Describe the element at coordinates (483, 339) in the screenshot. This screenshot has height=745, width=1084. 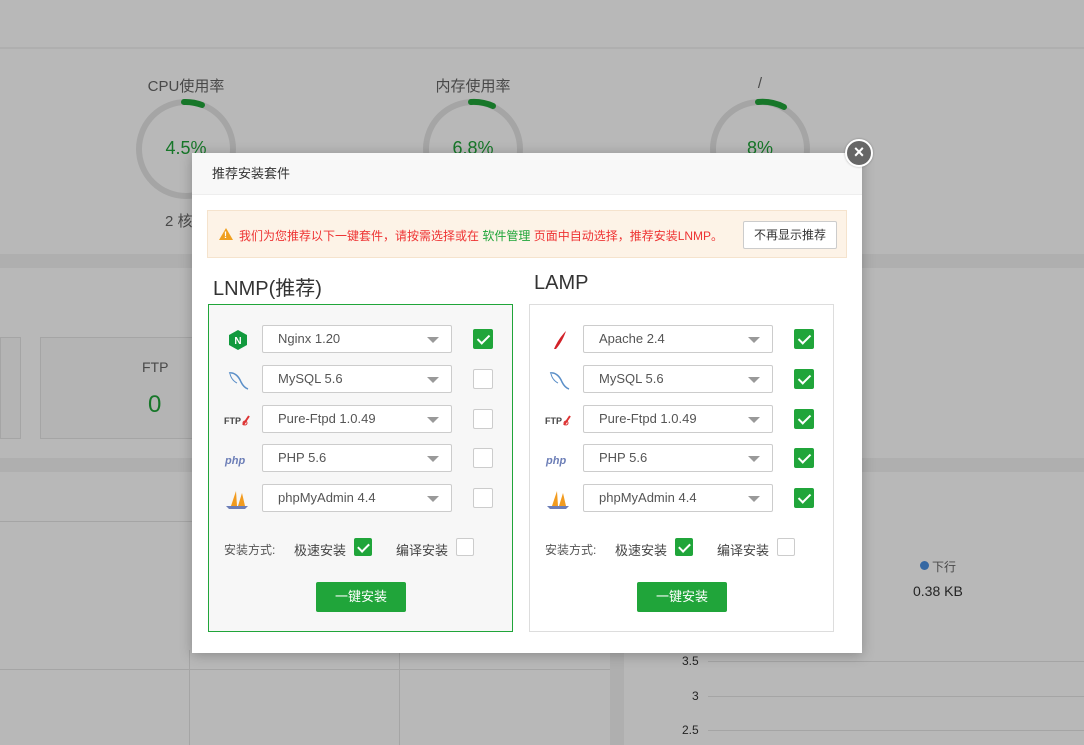
I see `nginx-checkbox` at that location.